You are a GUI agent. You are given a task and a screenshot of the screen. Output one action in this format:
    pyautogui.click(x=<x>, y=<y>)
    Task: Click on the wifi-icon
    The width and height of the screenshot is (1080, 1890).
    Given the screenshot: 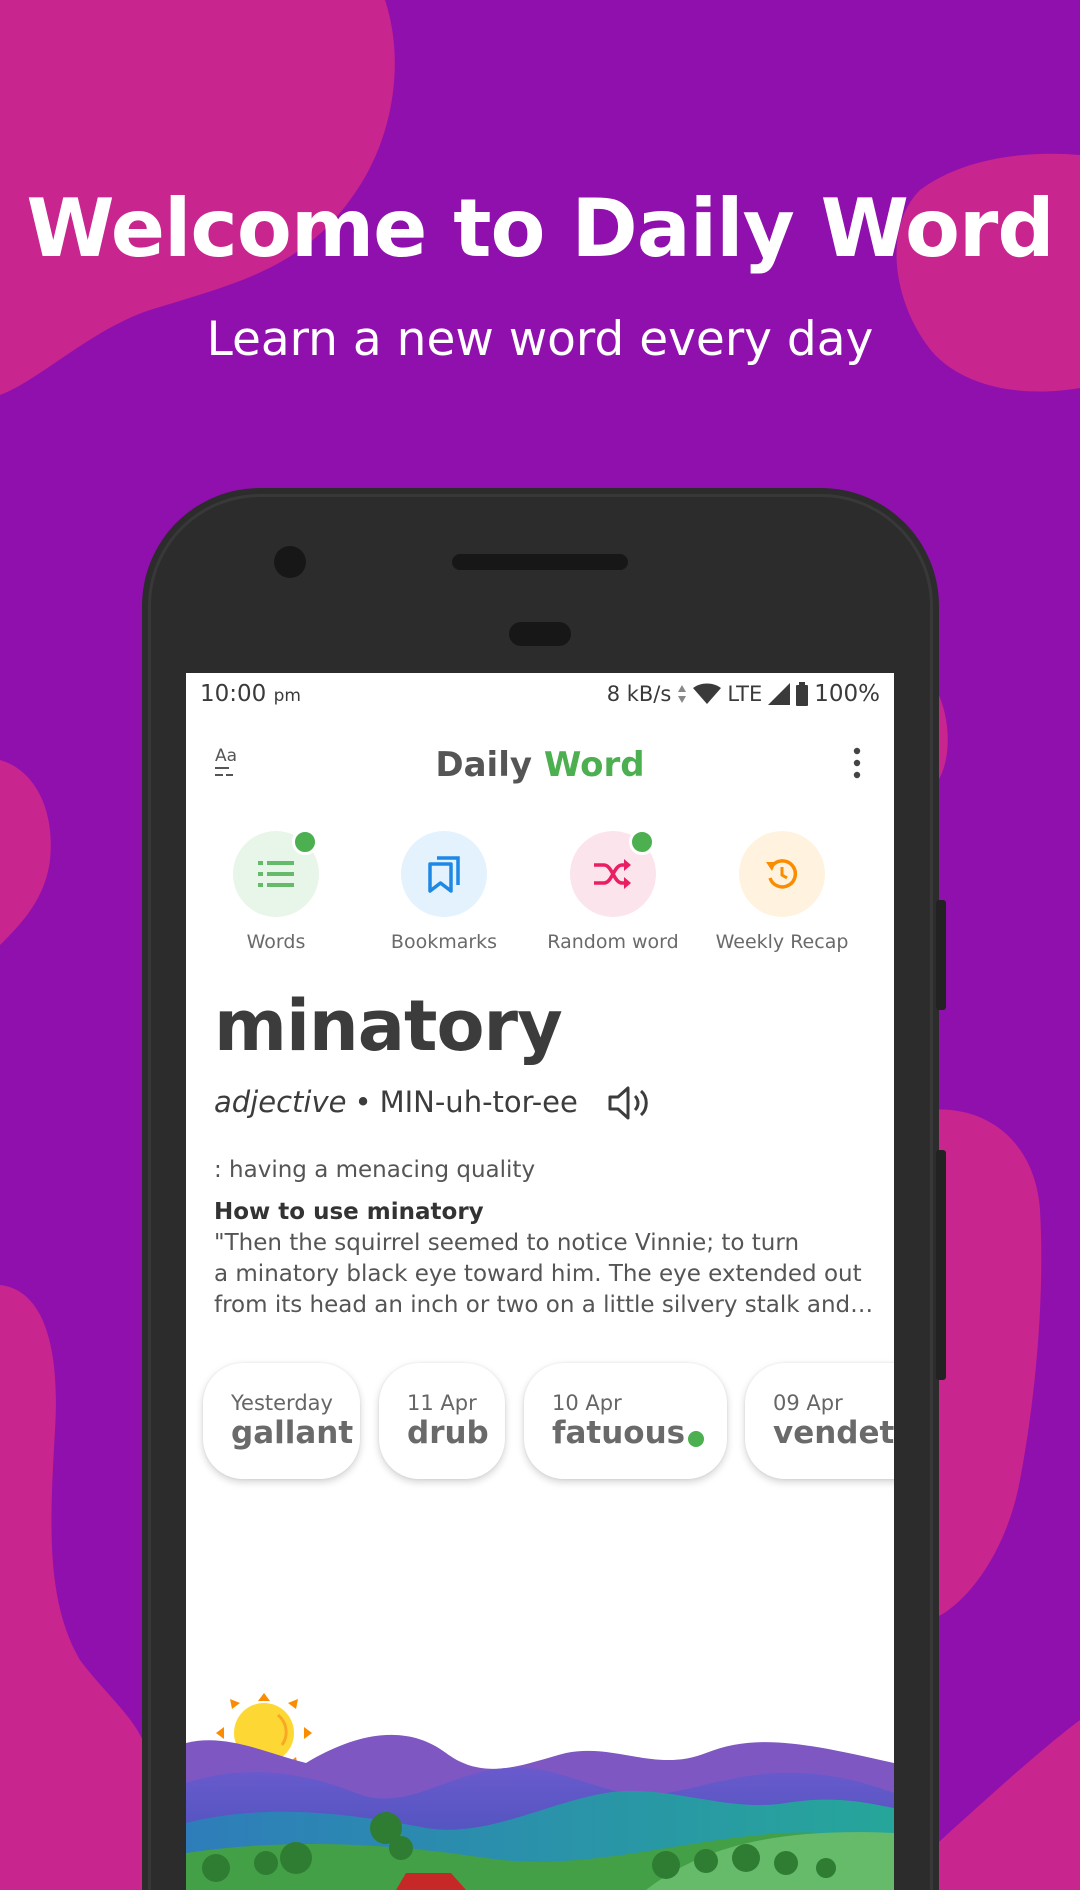 What is the action you would take?
    pyautogui.click(x=707, y=693)
    